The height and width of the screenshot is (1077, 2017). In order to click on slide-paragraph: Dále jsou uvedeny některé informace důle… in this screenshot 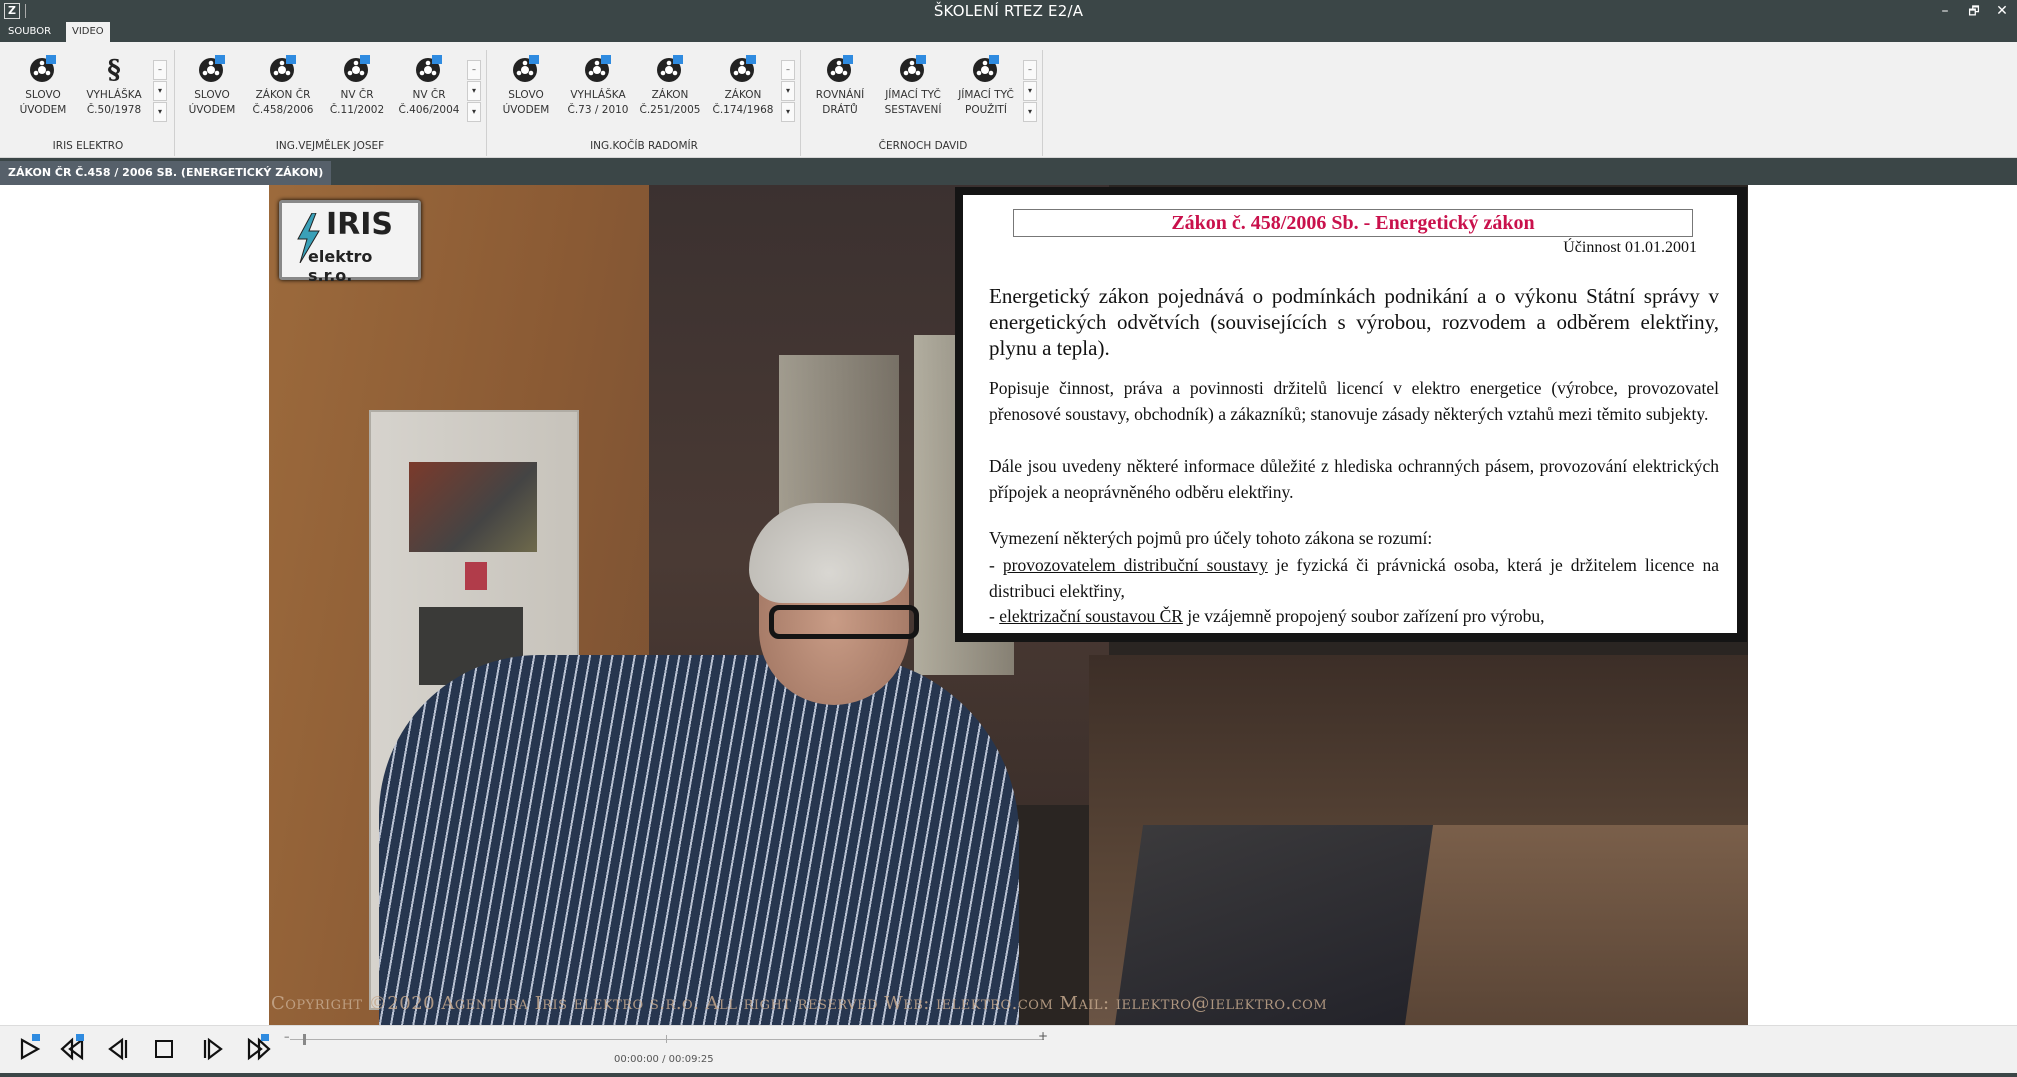, I will do `click(1354, 479)`.